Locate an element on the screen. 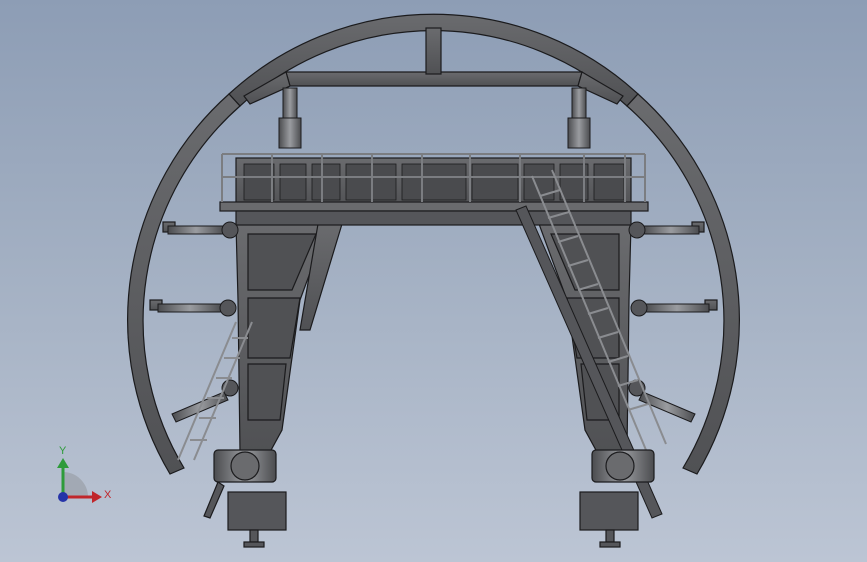 This screenshot has height=562, width=867. x-axis-arrowhead is located at coordinates (97, 497).